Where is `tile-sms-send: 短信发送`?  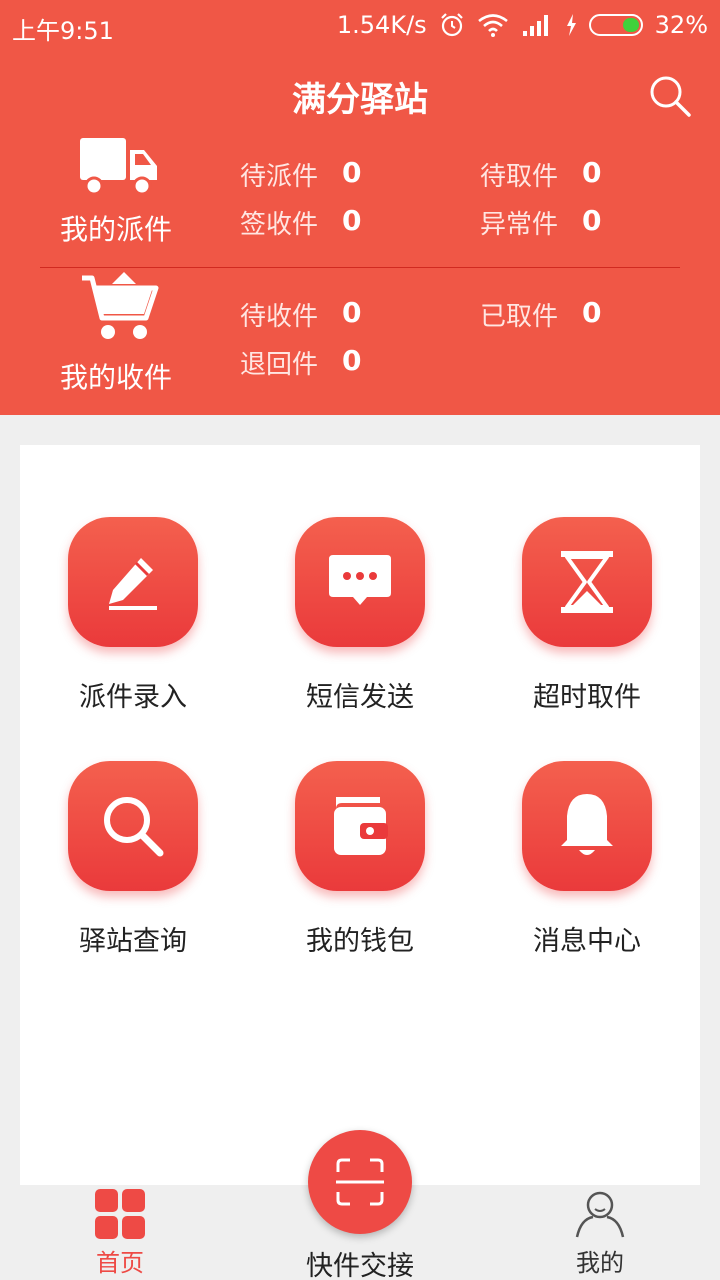 tile-sms-send: 短信发送 is located at coordinates (360, 632).